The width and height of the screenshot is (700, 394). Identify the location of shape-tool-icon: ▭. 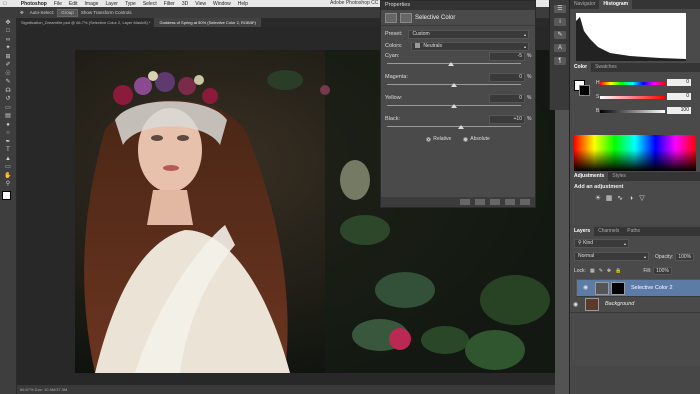
(8, 167).